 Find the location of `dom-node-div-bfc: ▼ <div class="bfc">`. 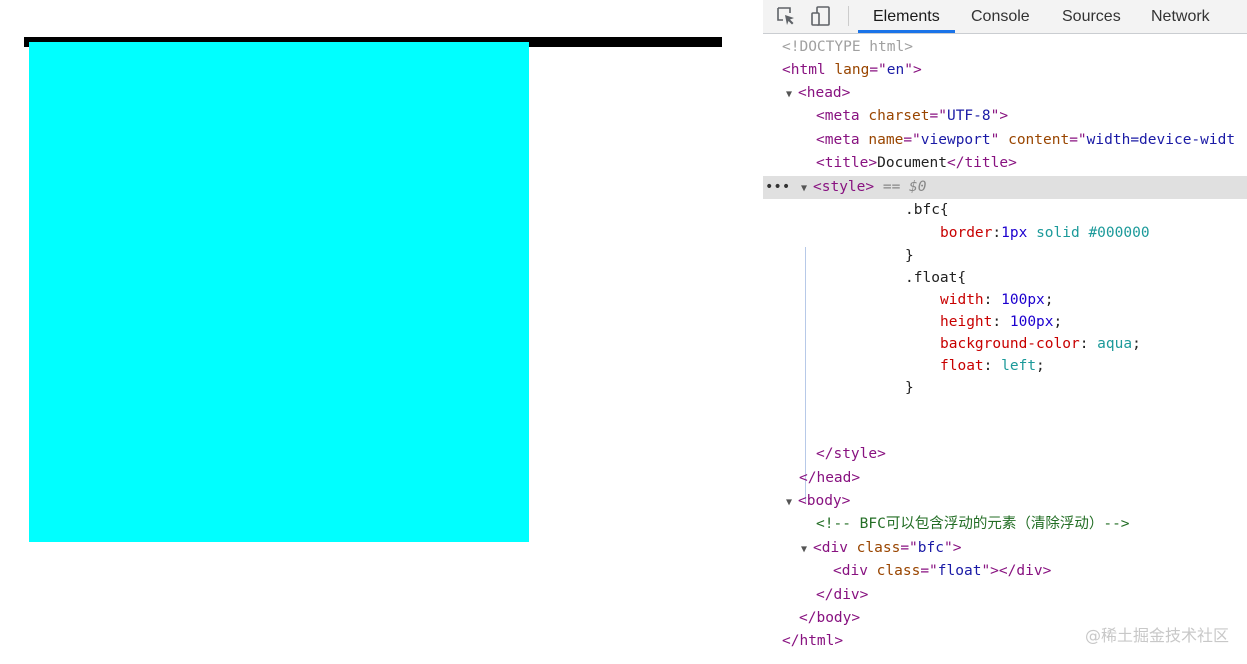

dom-node-div-bfc: ▼ <div class="bfc"> is located at coordinates (1005, 548).